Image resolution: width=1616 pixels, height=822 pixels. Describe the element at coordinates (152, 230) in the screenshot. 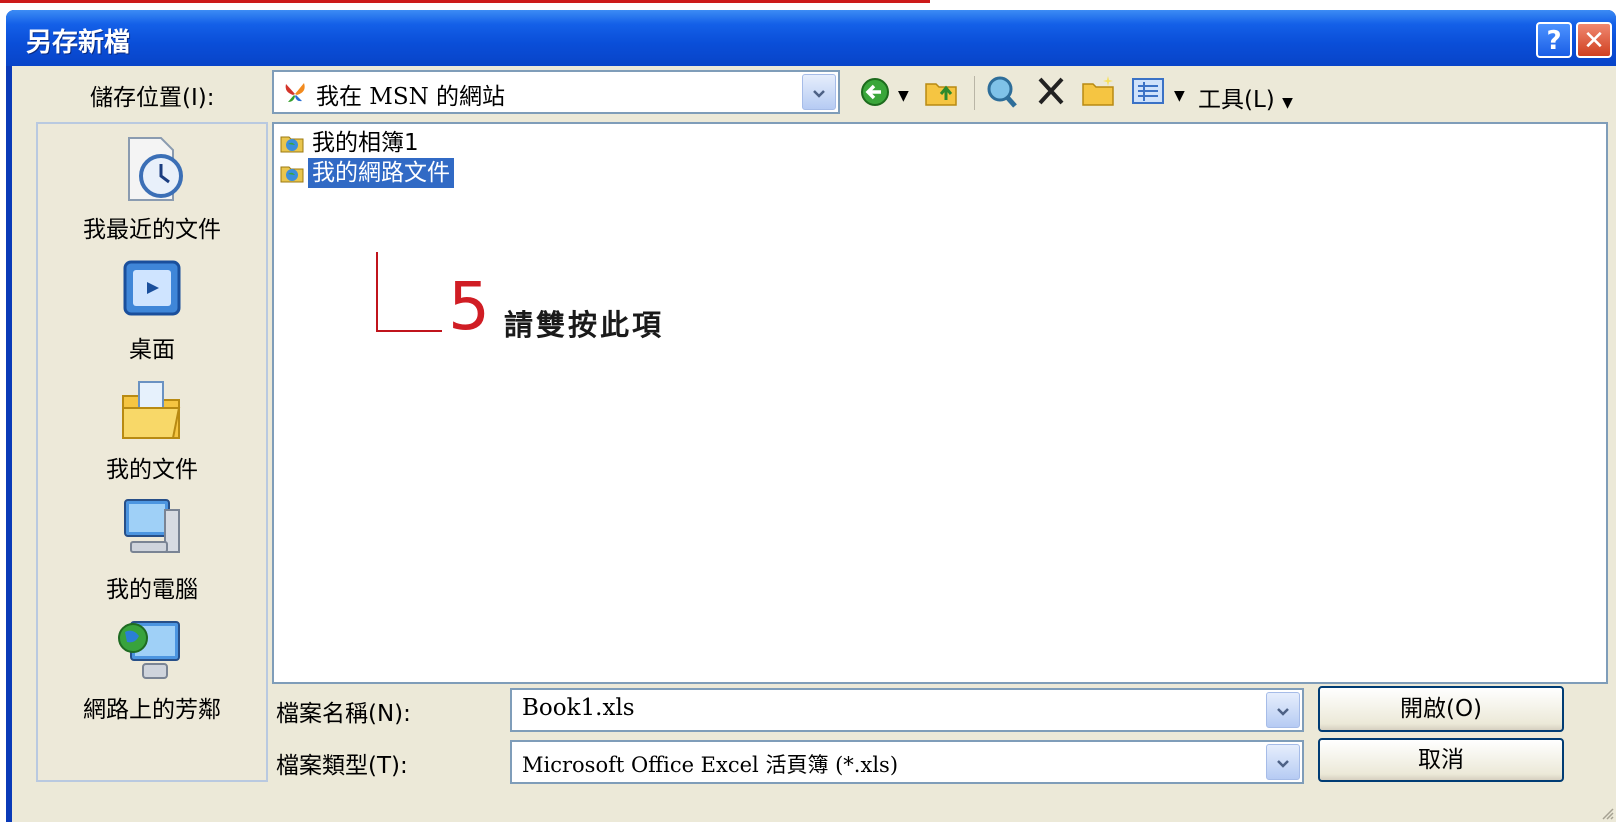

I see `place-label: 我最近的文件` at that location.